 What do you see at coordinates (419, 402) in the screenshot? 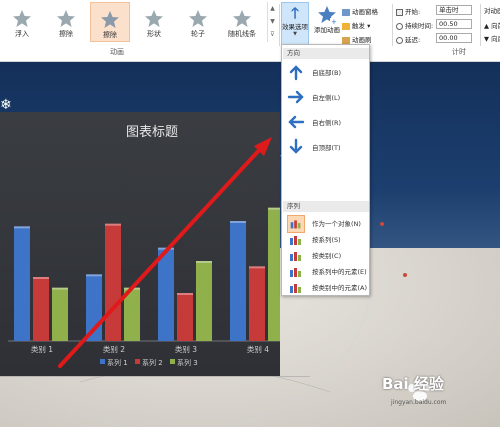
I see `watermark-url: jingyan.baidu.com` at bounding box center [419, 402].